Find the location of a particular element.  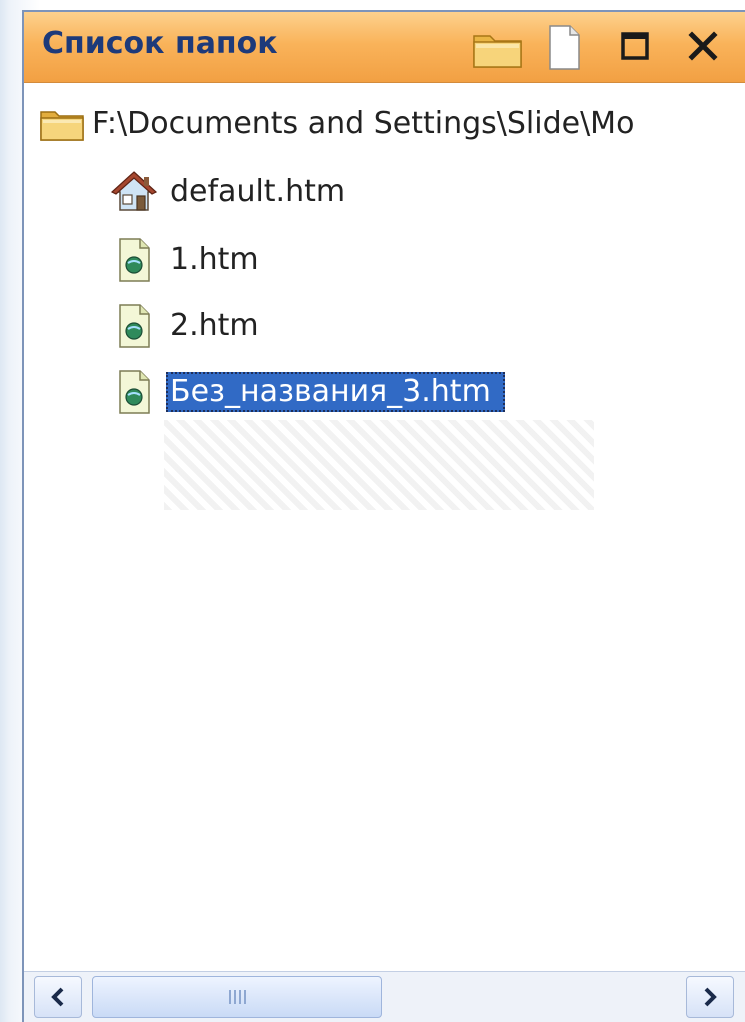

close-button is located at coordinates (704, 47).